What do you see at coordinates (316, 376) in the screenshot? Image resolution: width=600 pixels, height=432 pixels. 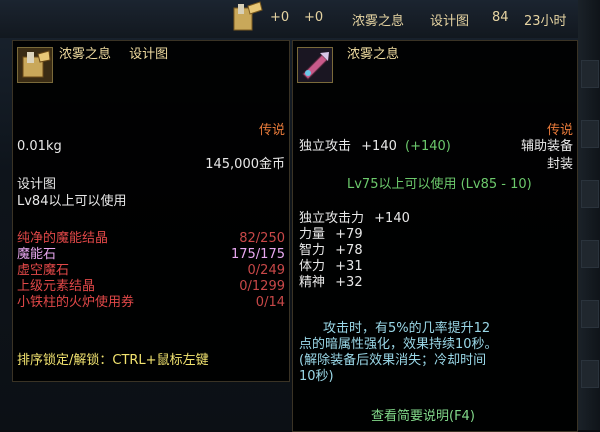 I see `effect-text-line: 10秒)` at bounding box center [316, 376].